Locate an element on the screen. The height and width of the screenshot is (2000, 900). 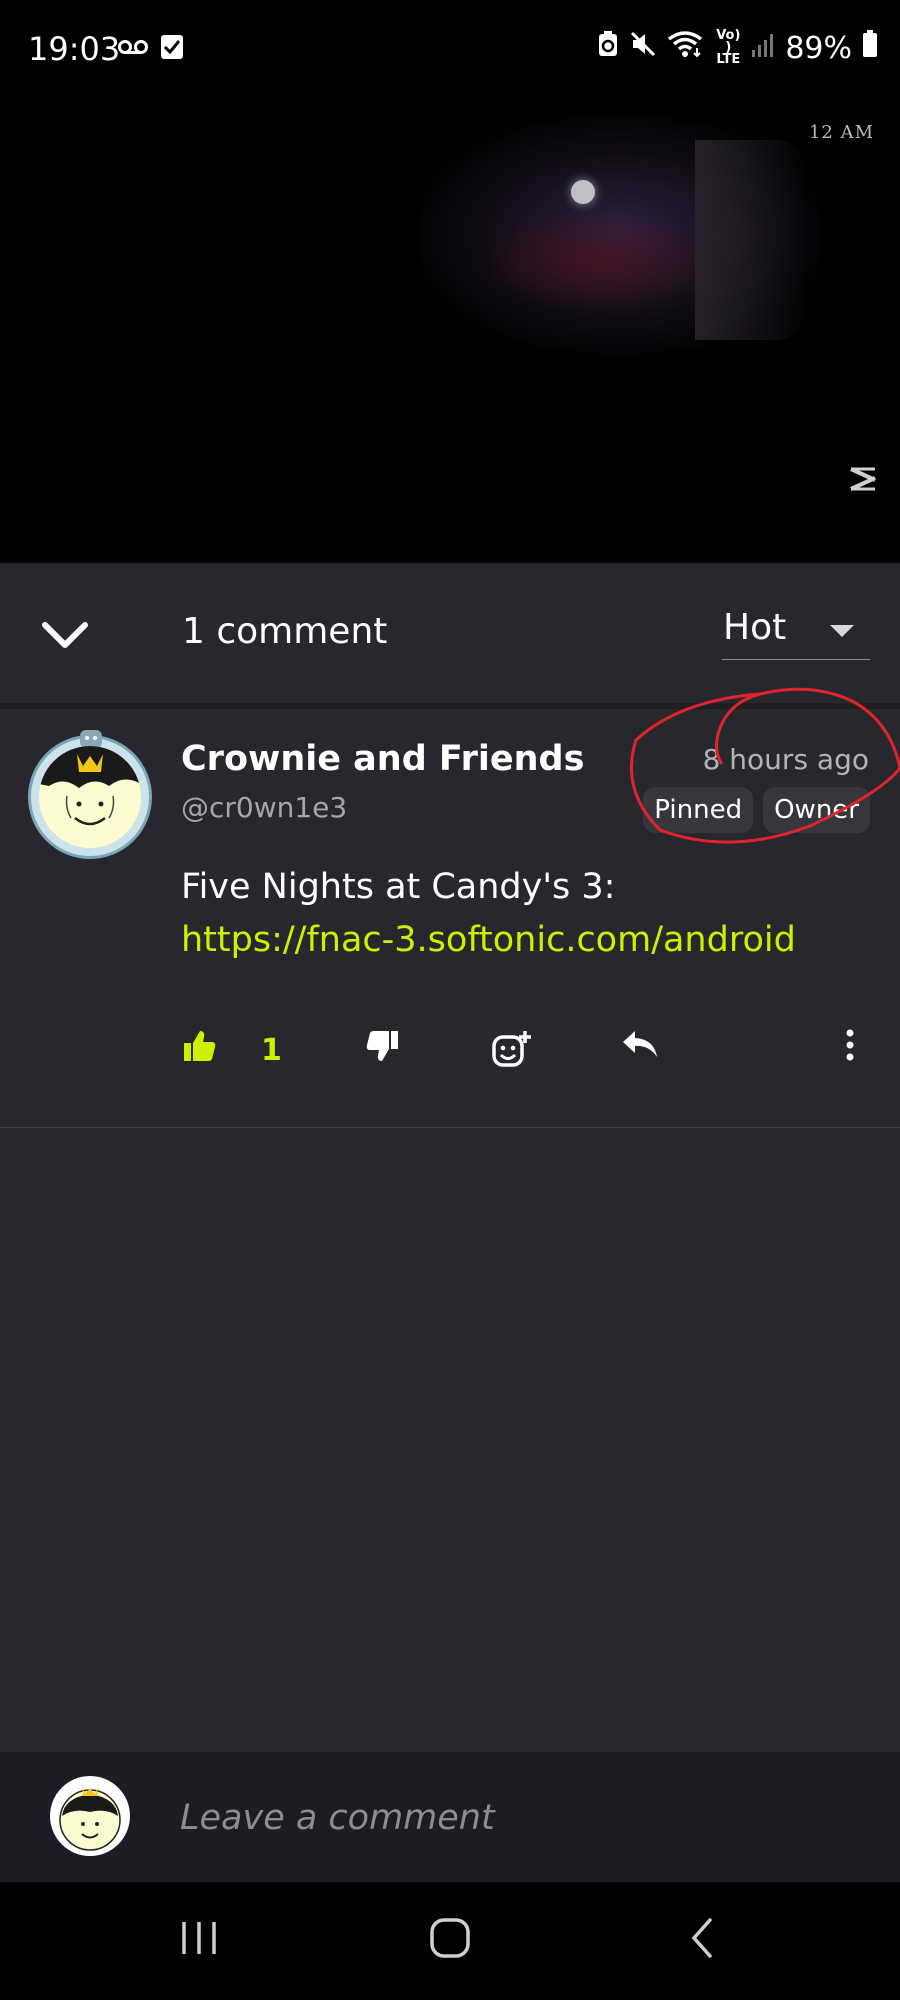
data-saver-icon is located at coordinates (608, 48).